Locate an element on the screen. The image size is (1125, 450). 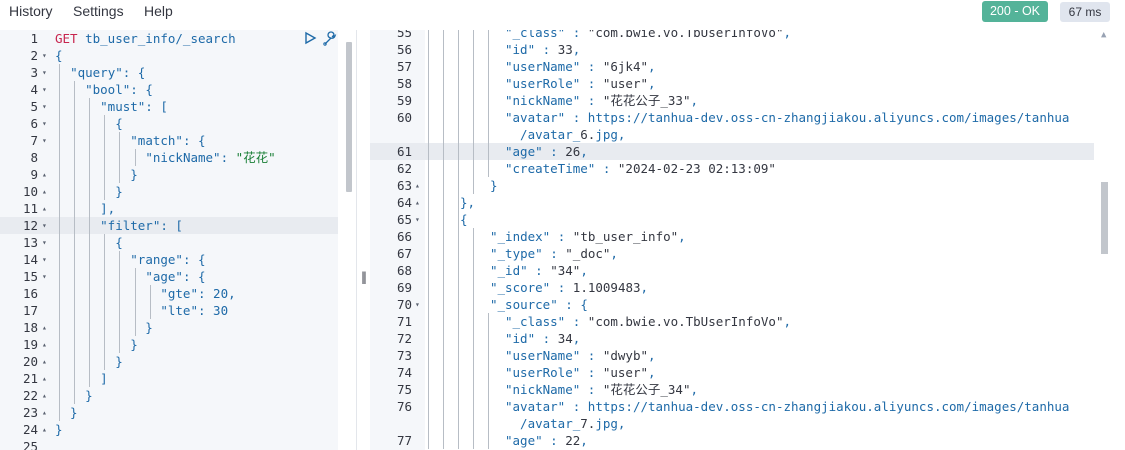
response-line: 67 "_type" : "_doc", is located at coordinates (732, 253).